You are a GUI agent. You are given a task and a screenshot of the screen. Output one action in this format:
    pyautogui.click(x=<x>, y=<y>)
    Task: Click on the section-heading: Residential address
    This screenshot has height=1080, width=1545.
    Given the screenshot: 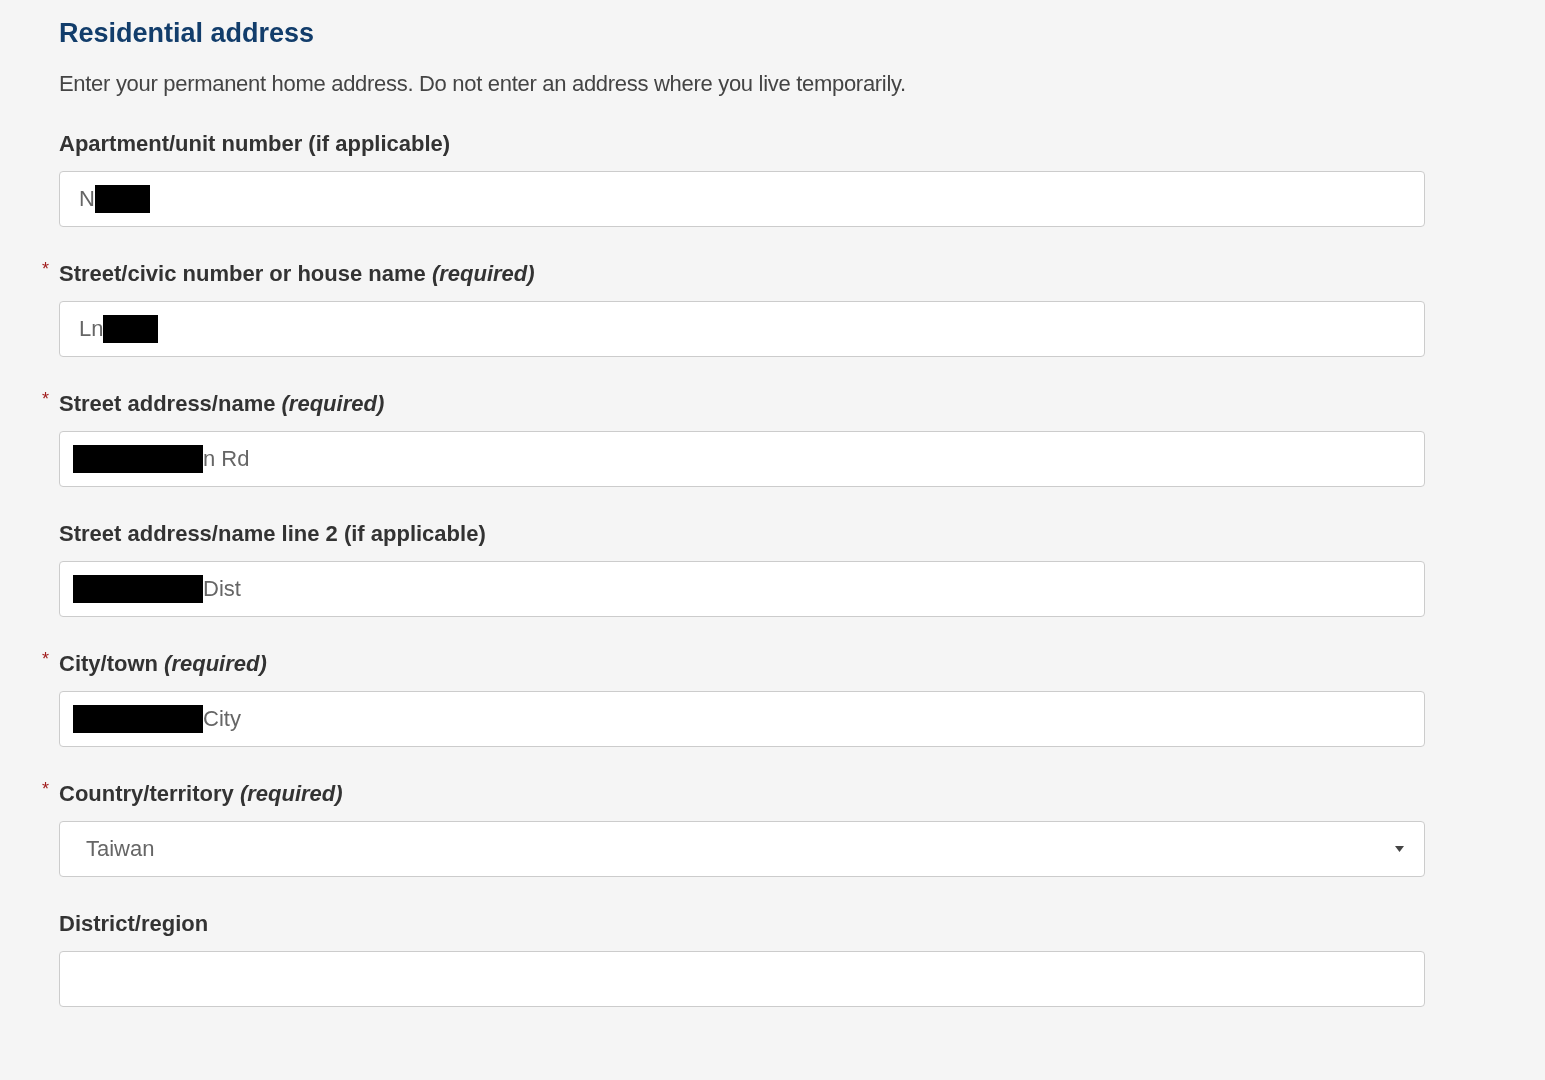 What is the action you would take?
    pyautogui.click(x=187, y=33)
    